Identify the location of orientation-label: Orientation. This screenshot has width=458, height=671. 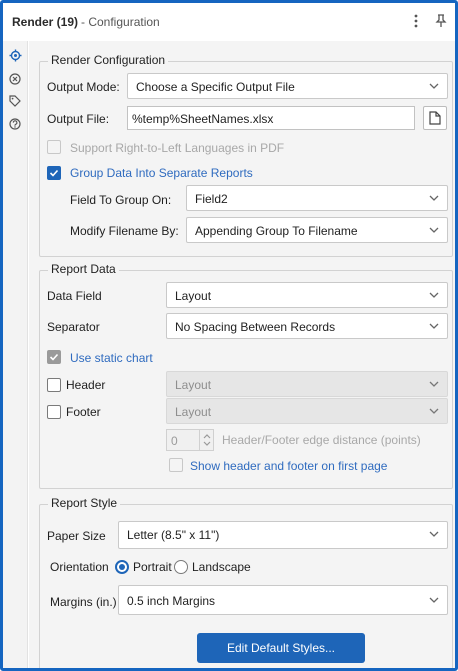
(79, 567).